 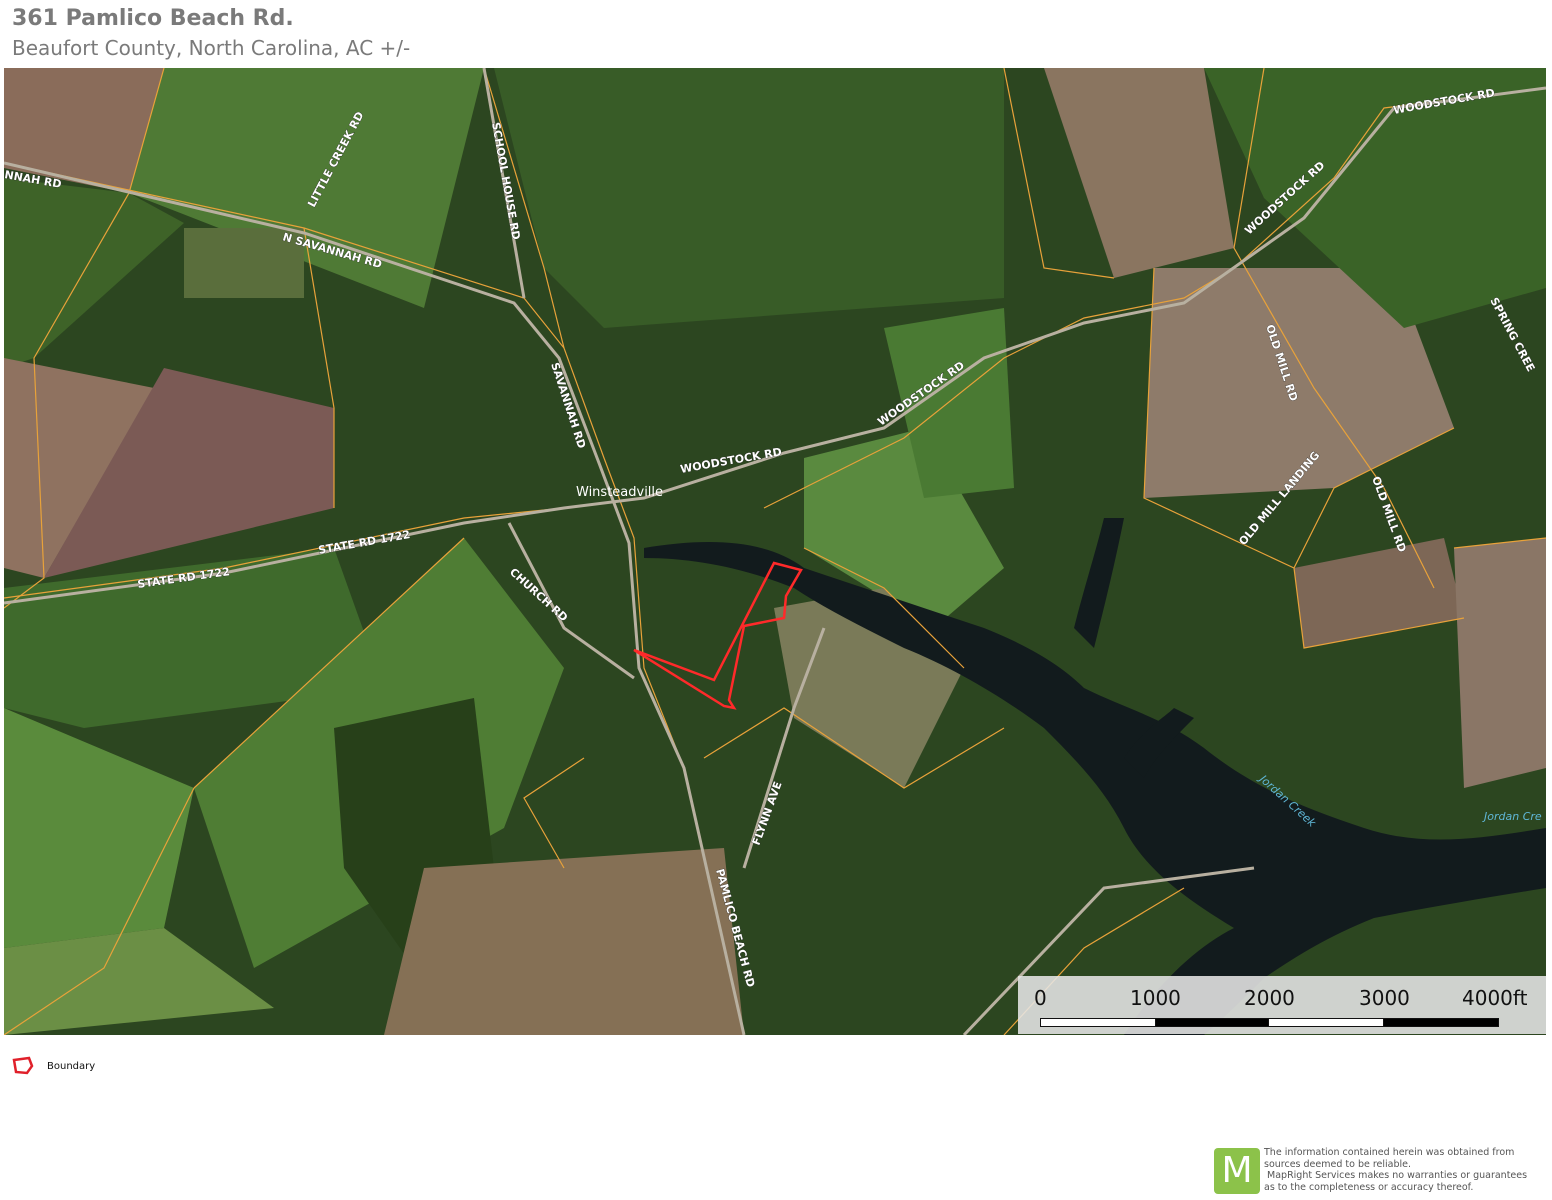 What do you see at coordinates (1512, 816) in the screenshot?
I see `water-label-jordan-creek-edge: Jordan Cre` at bounding box center [1512, 816].